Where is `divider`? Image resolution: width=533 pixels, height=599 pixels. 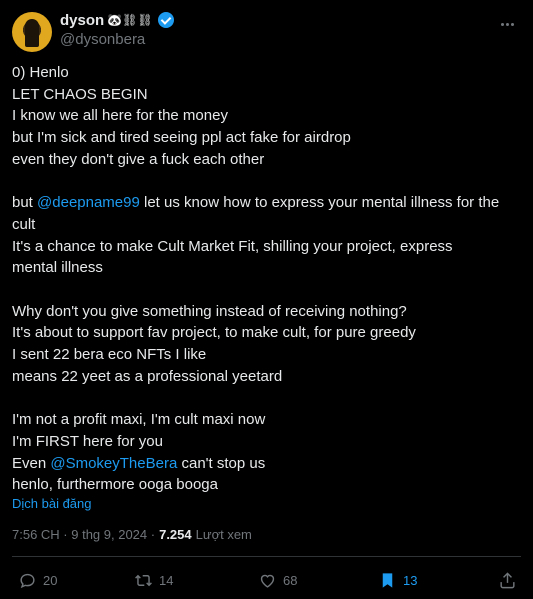 divider is located at coordinates (266, 556).